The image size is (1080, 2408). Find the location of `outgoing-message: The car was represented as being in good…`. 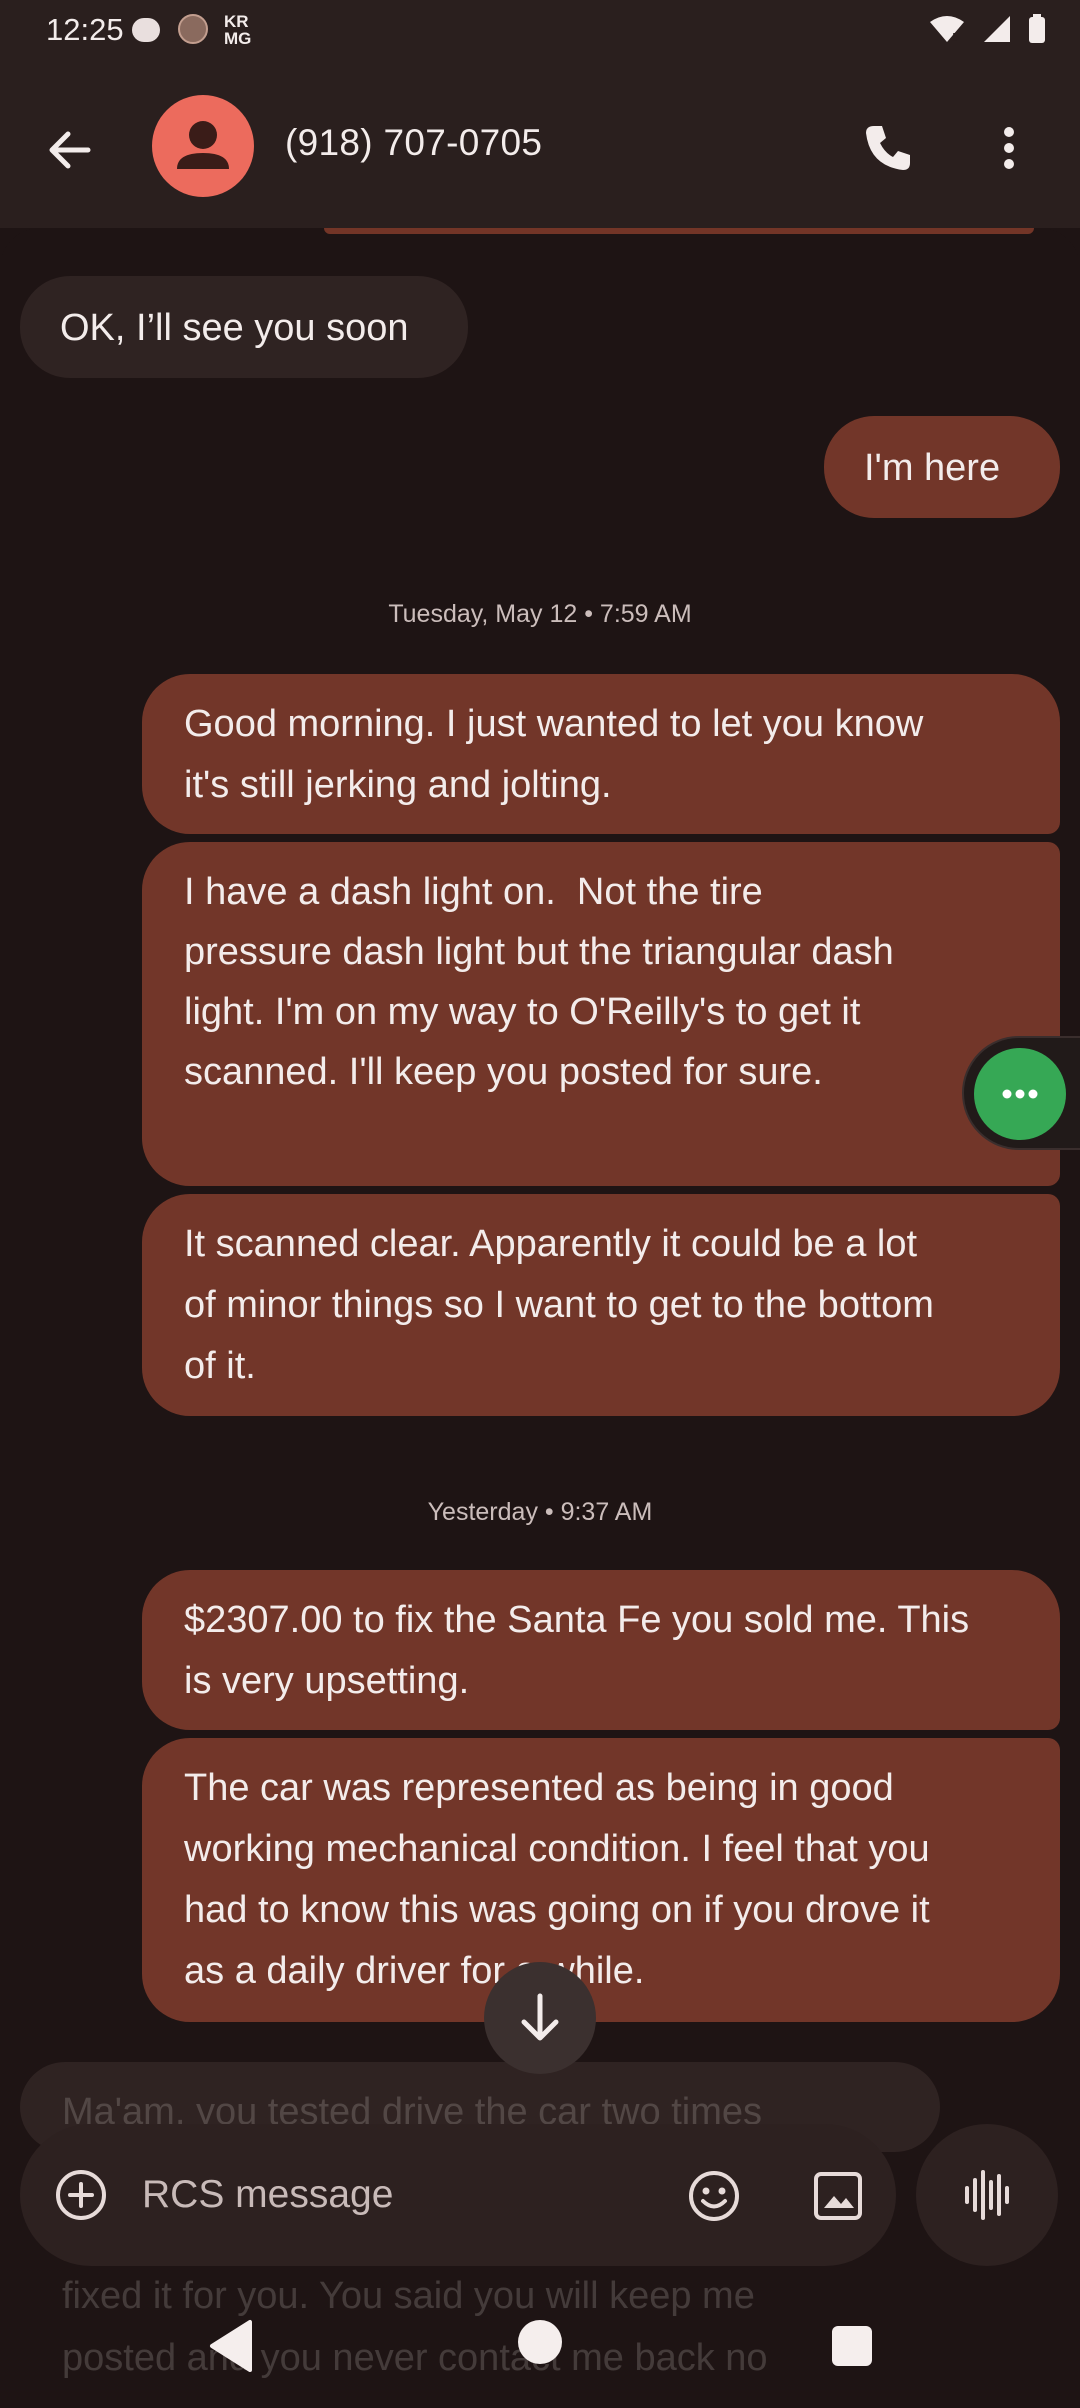

outgoing-message: The car was represented as being in good… is located at coordinates (601, 1880).